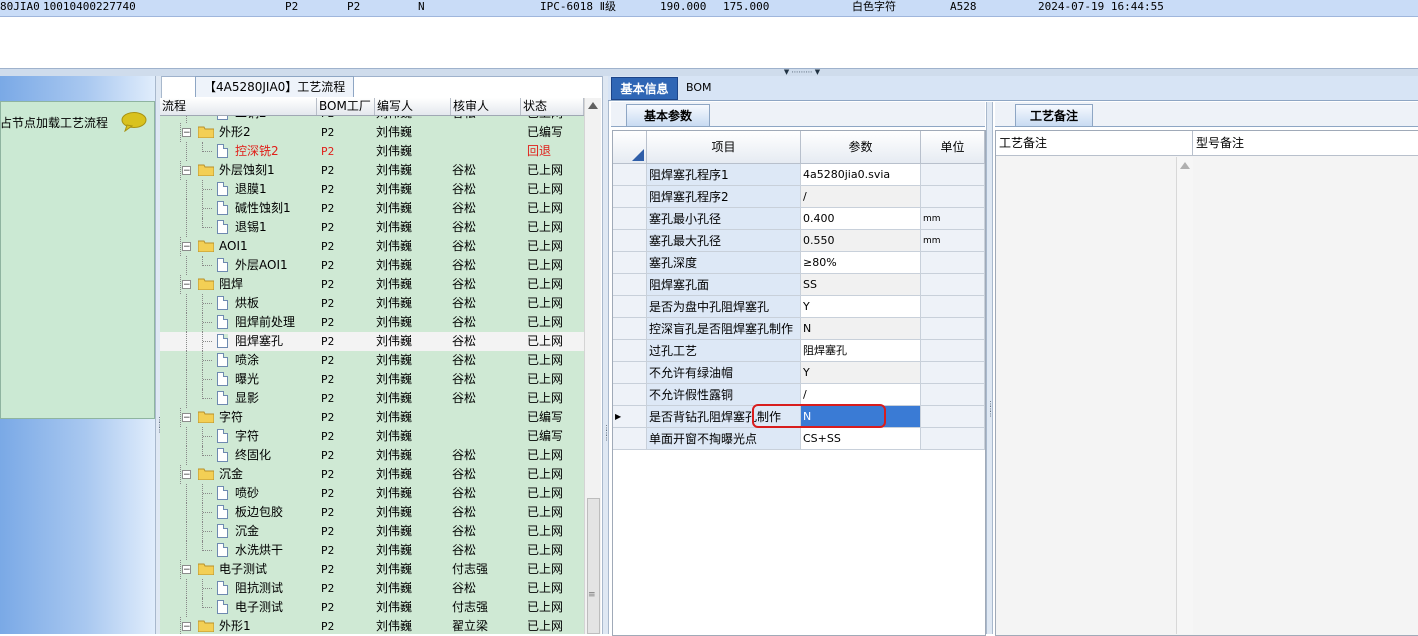  Describe the element at coordinates (799, 197) in the screenshot. I see `param-row: 阻焊塞孔程序2/` at that location.